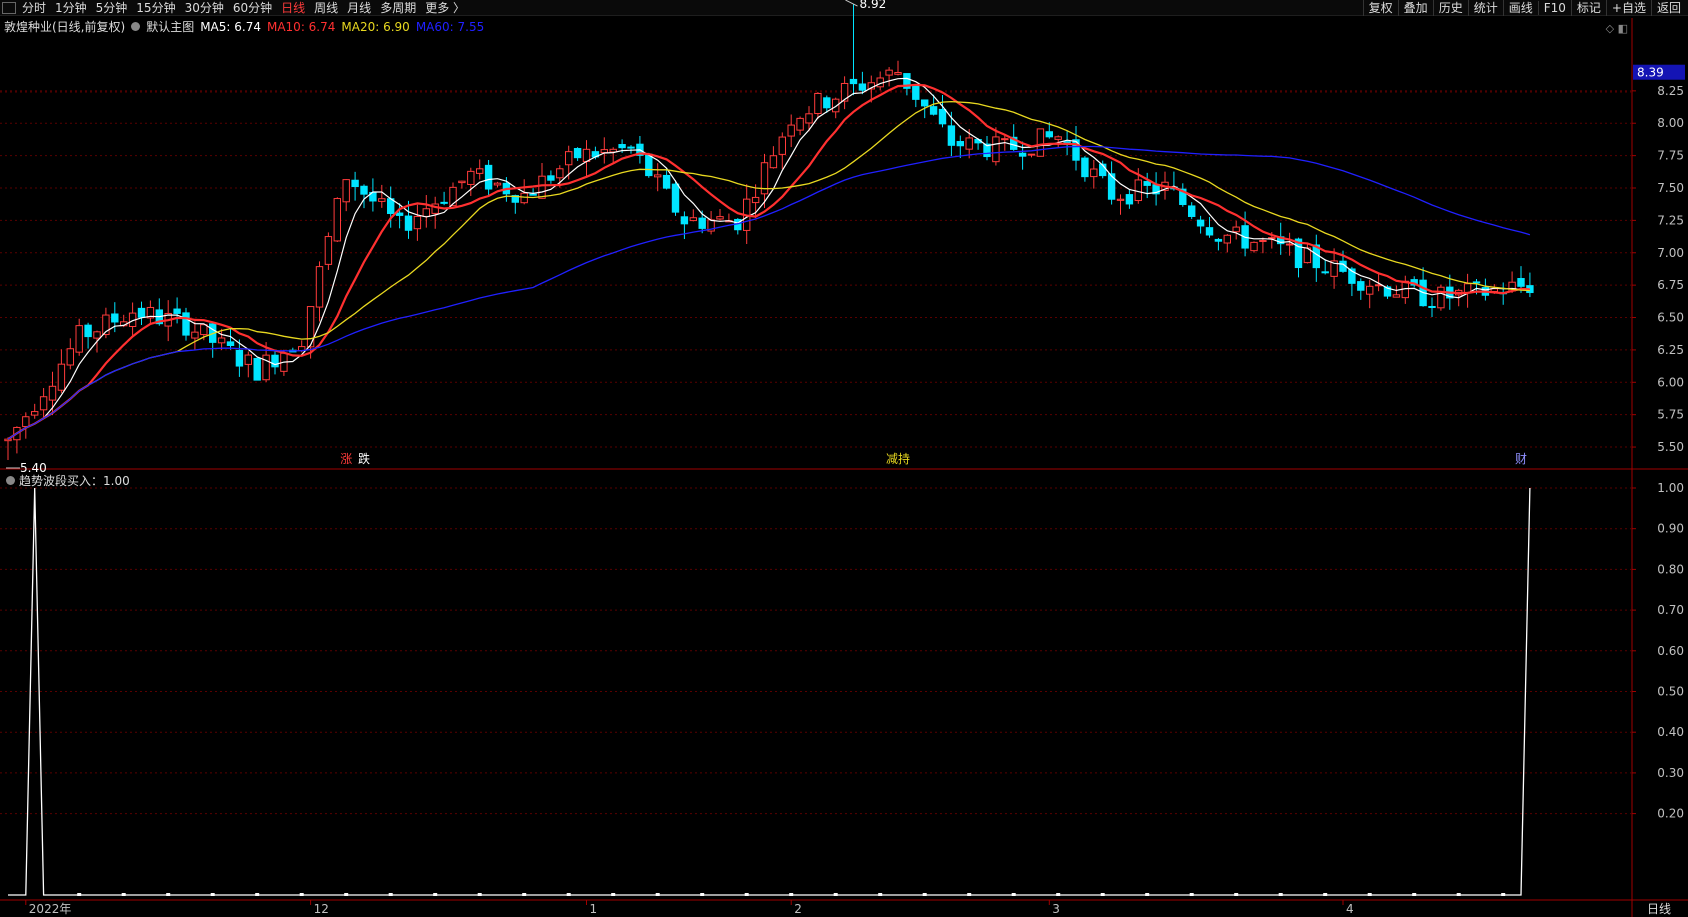  What do you see at coordinates (1670, 488) in the screenshot?
I see `indicator-tick-label: 1.00` at bounding box center [1670, 488].